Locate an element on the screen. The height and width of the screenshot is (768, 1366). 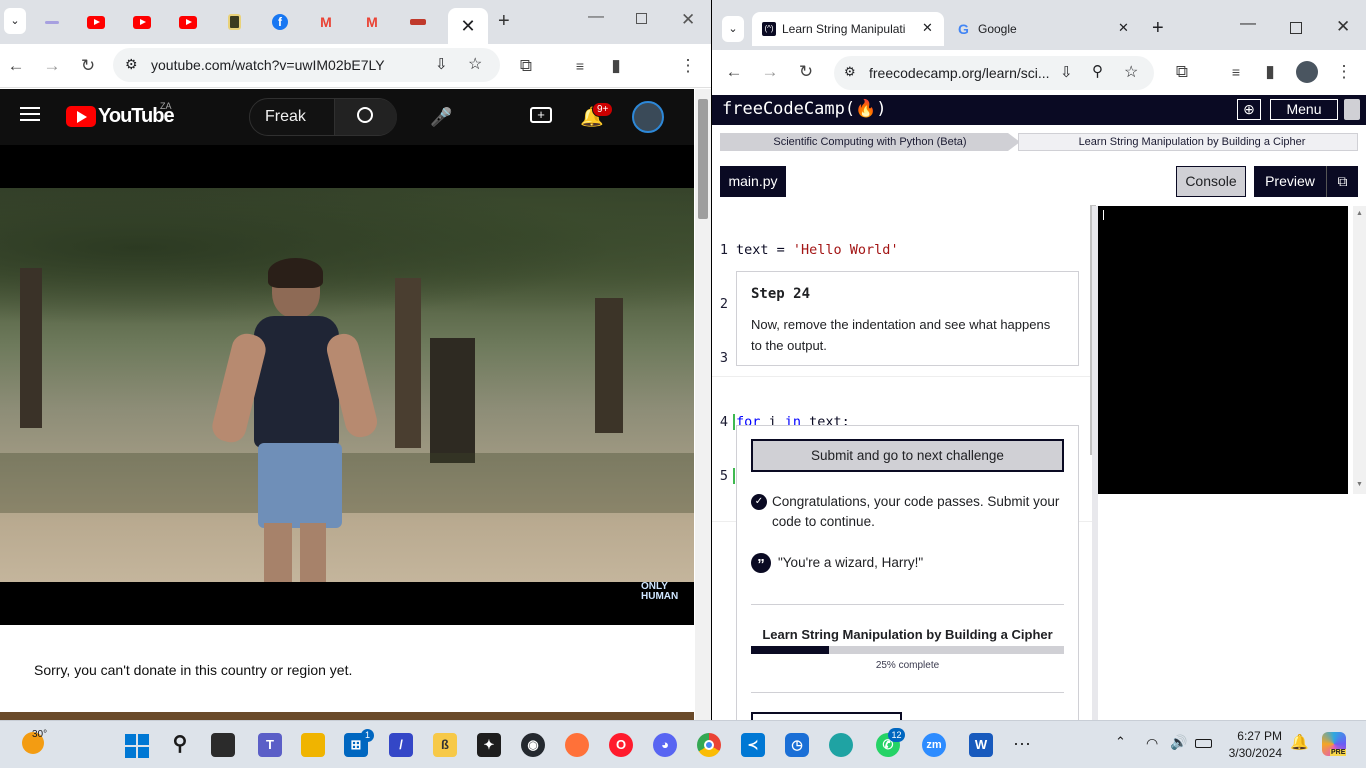
submit-button: Submit and go to next challenge is located at coordinates (907, 455).